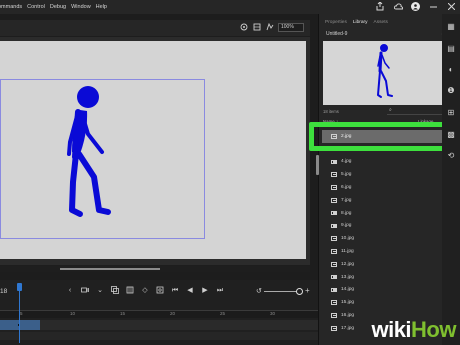 This screenshot has height=345, width=460. What do you see at coordinates (348, 239) in the screenshot?
I see `library-item-label: 10.jpg` at bounding box center [348, 239].